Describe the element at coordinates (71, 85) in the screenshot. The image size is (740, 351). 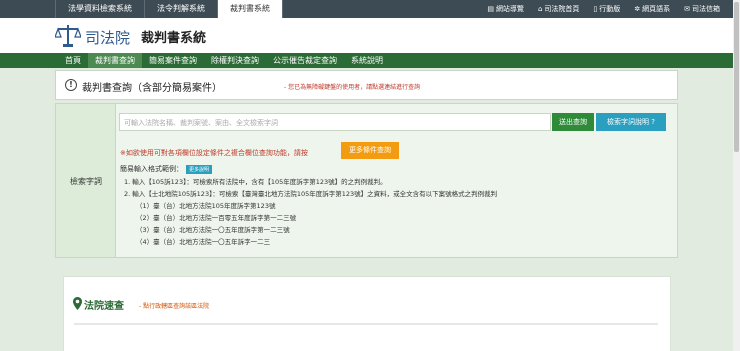
I see `info-icon: !` at that location.